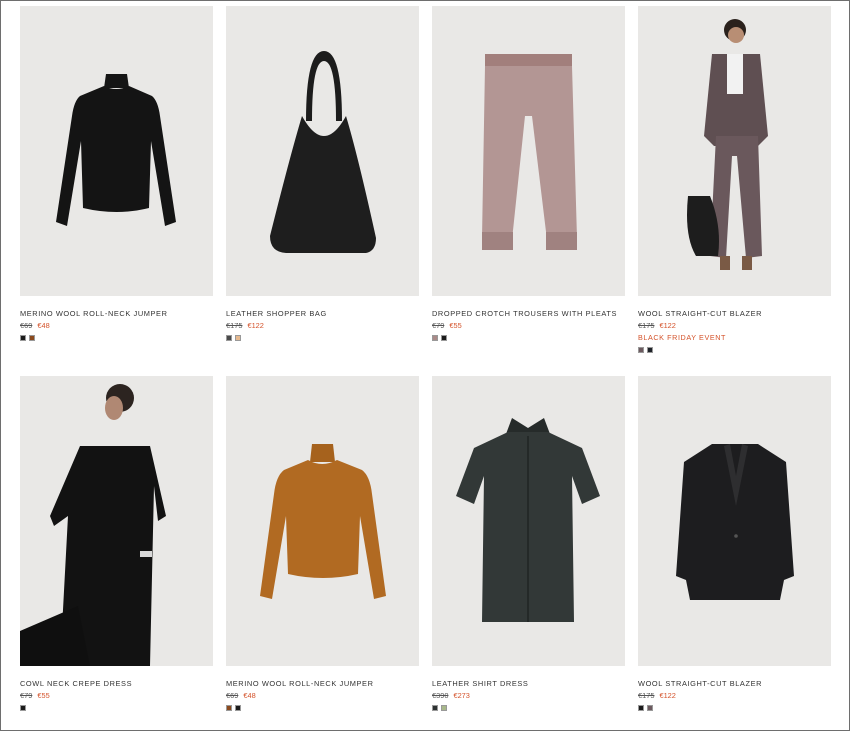  I want to click on sale-price: €273, so click(461, 695).